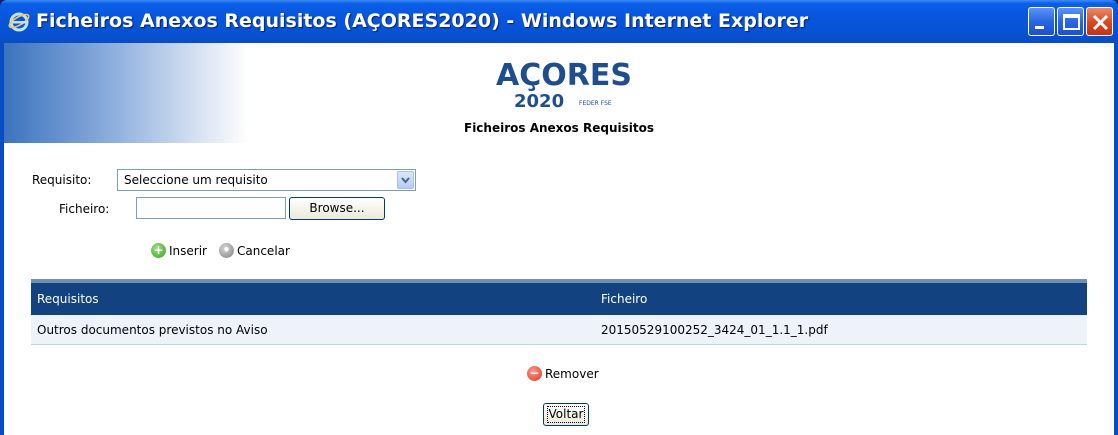 This screenshot has height=435, width=1118. What do you see at coordinates (211, 208) in the screenshot?
I see `ficheiro-input` at bounding box center [211, 208].